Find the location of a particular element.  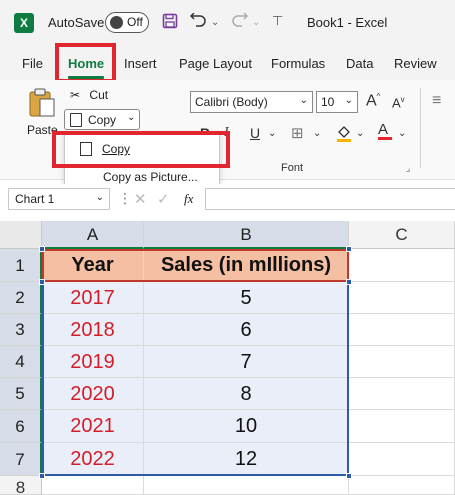

cell-b8 is located at coordinates (246, 485).